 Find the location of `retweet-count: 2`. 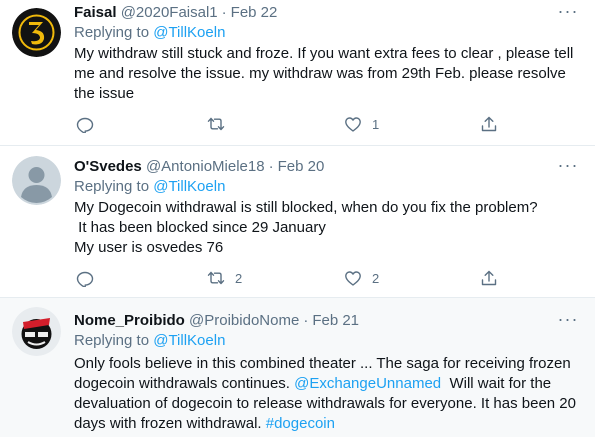

retweet-count: 2 is located at coordinates (239, 278).